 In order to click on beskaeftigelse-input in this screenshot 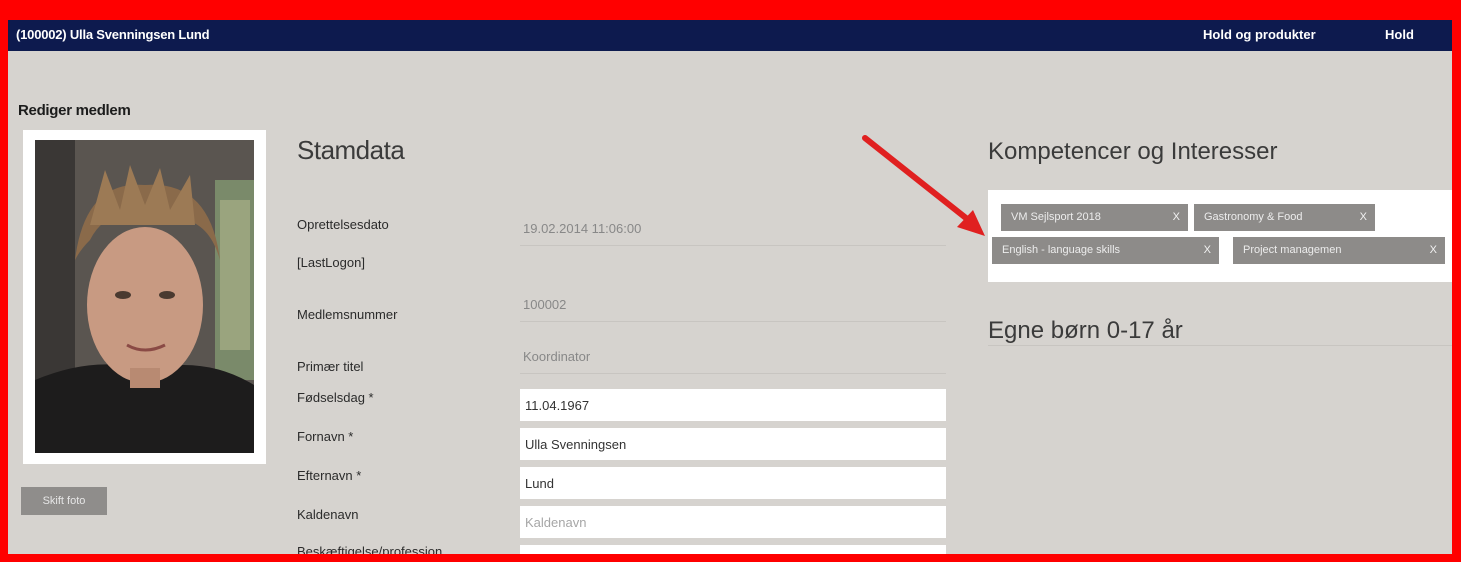, I will do `click(733, 549)`.